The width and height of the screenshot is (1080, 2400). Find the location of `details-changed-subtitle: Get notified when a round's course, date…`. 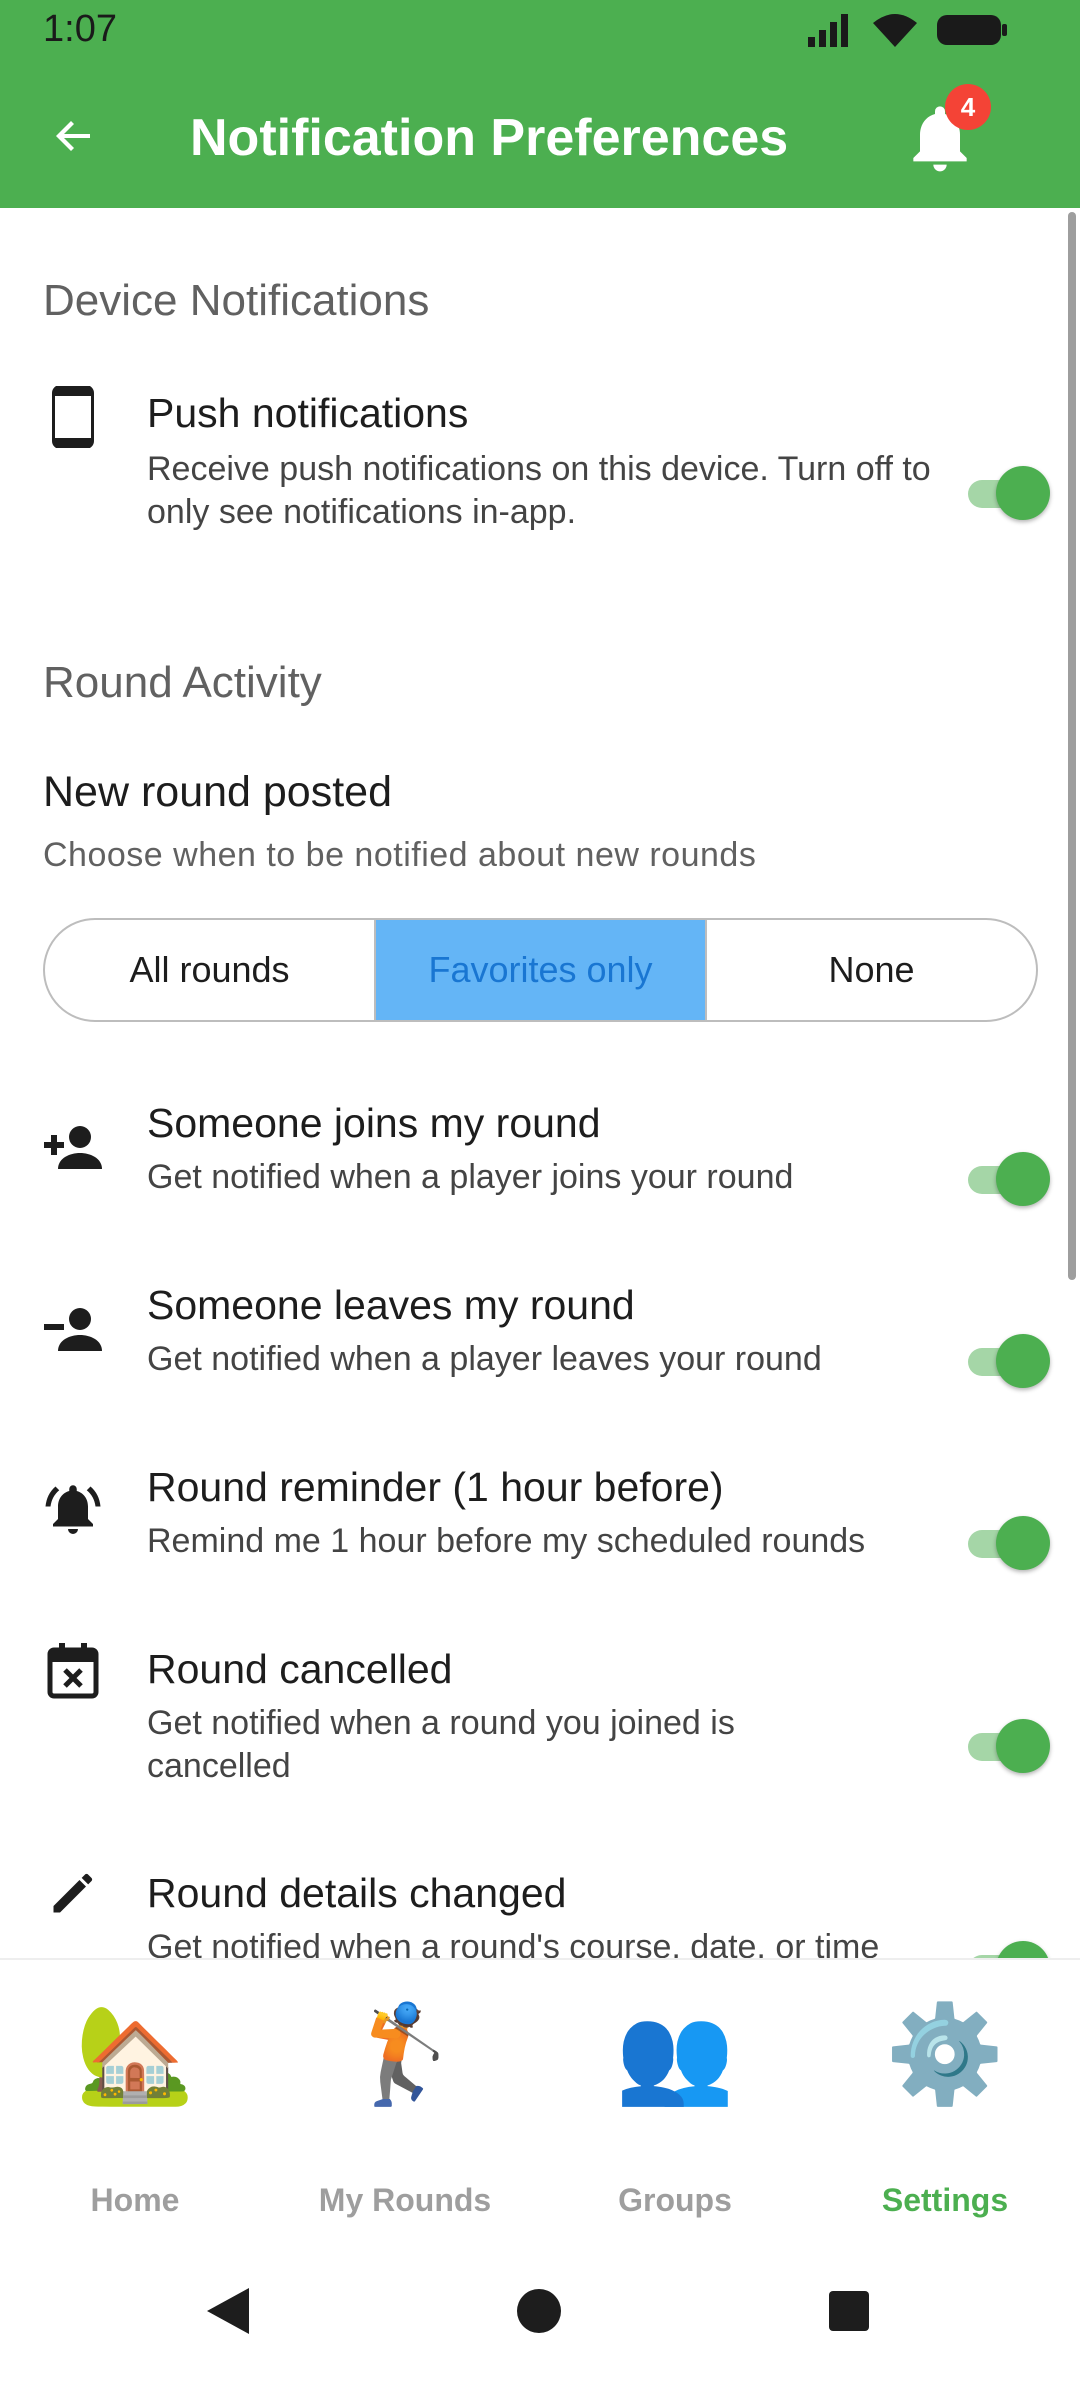

details-changed-subtitle: Get notified when a round's course, date… is located at coordinates (513, 1943).